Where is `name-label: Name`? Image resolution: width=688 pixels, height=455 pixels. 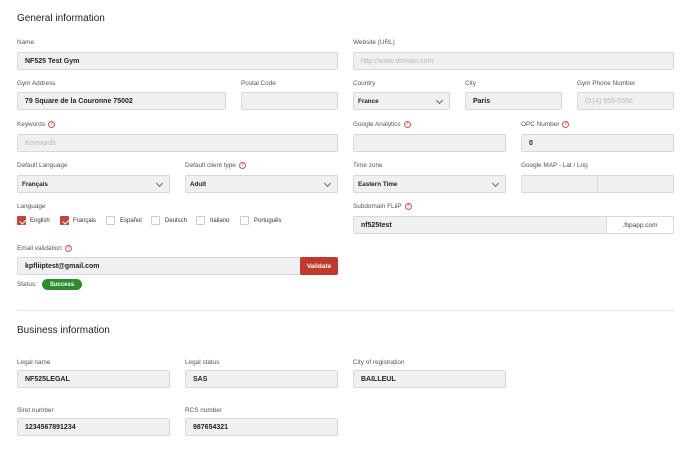 name-label: Name is located at coordinates (26, 42).